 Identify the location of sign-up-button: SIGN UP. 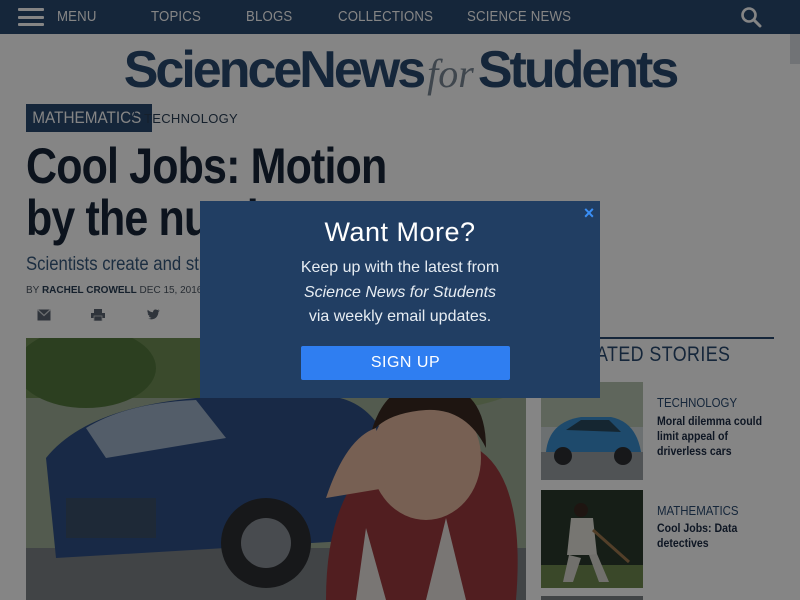
(405, 363).